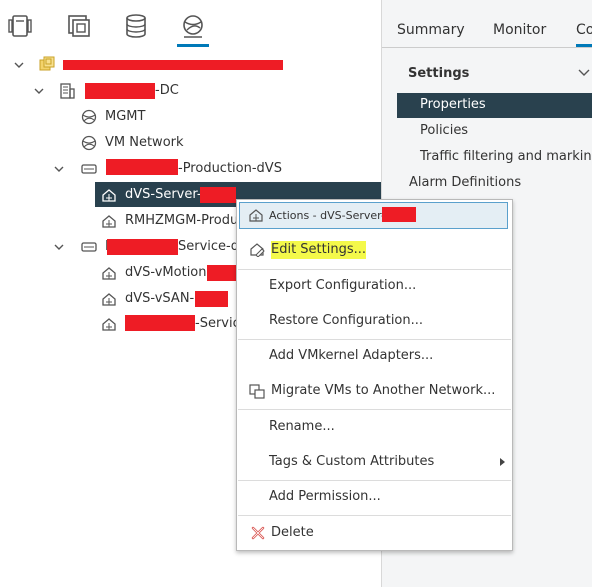  What do you see at coordinates (125, 117) in the screenshot?
I see `tree-item-mgmt: MGMT` at bounding box center [125, 117].